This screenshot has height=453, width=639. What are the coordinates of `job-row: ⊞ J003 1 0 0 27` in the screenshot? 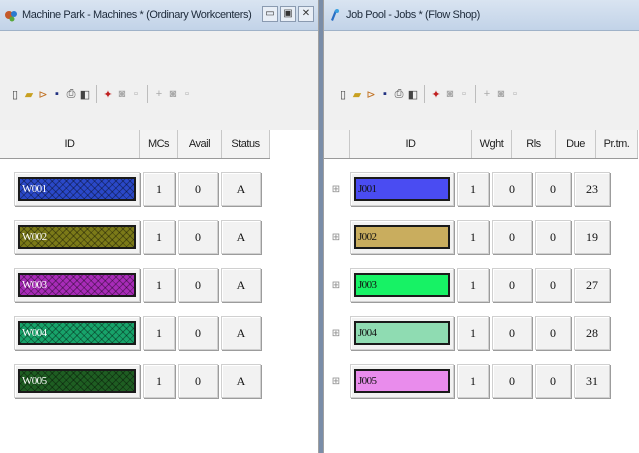 It's located at (468, 285).